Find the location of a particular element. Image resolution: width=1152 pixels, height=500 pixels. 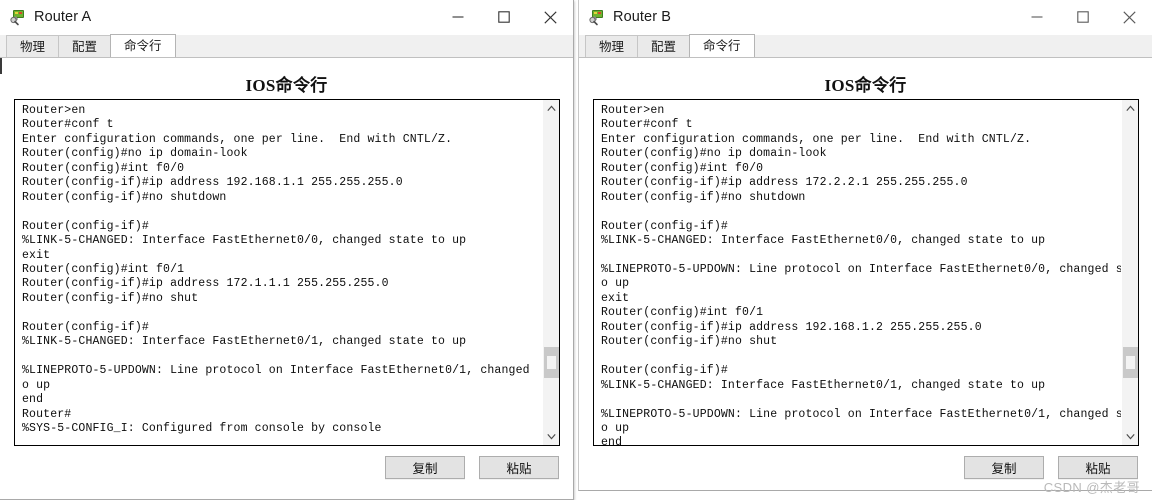

edge-accent is located at coordinates (1, 66).